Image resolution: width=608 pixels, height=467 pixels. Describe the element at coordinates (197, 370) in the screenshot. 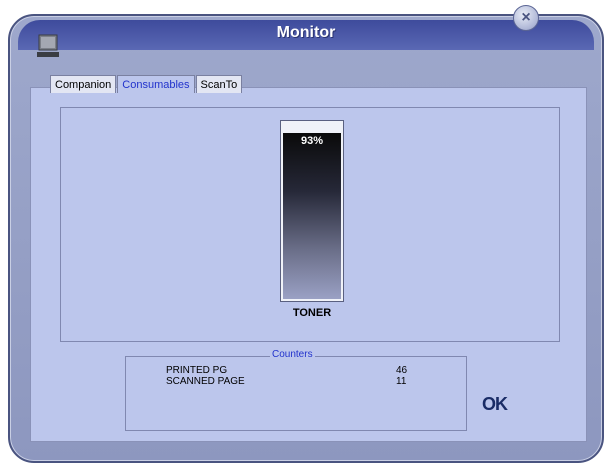

I see `counter-label: PRINTED PG` at that location.